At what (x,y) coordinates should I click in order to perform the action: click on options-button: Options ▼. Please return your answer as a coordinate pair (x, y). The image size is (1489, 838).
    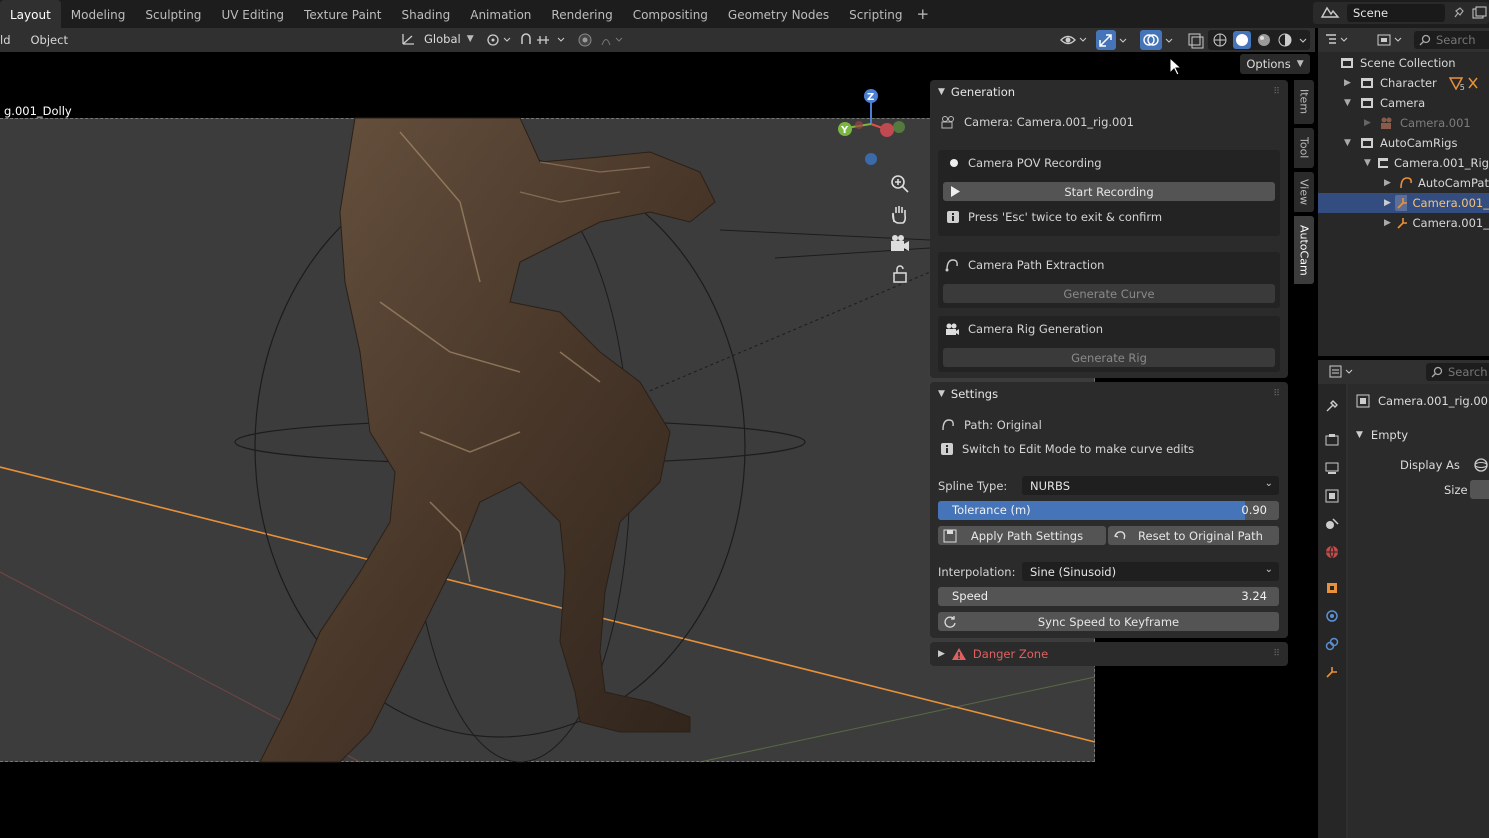
    Looking at the image, I should click on (1275, 64).